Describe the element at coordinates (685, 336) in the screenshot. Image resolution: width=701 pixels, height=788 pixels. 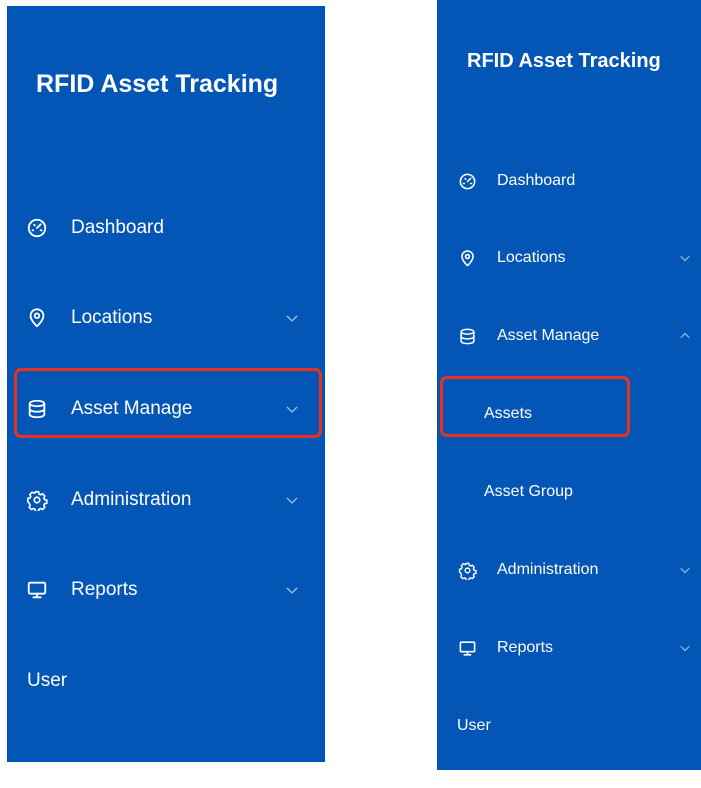
I see `chevron-up-icon` at that location.